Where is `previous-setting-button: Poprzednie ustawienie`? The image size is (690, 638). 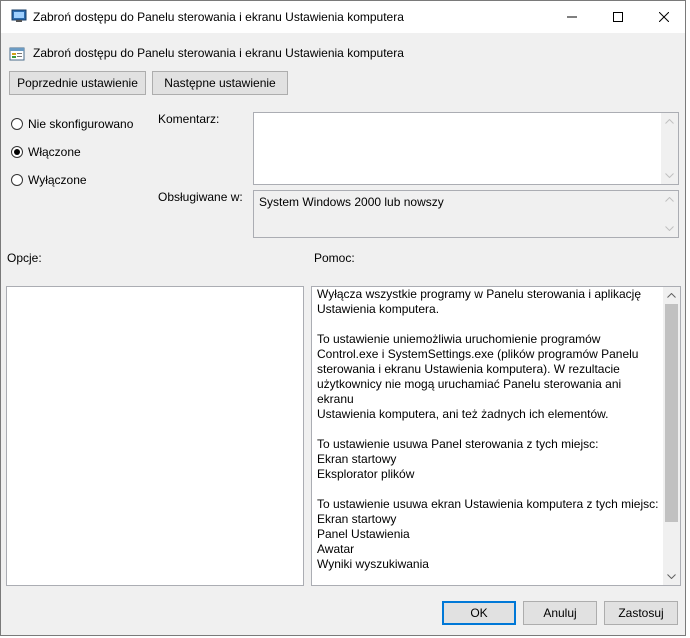
previous-setting-button: Poprzednie ustawienie is located at coordinates (77, 83).